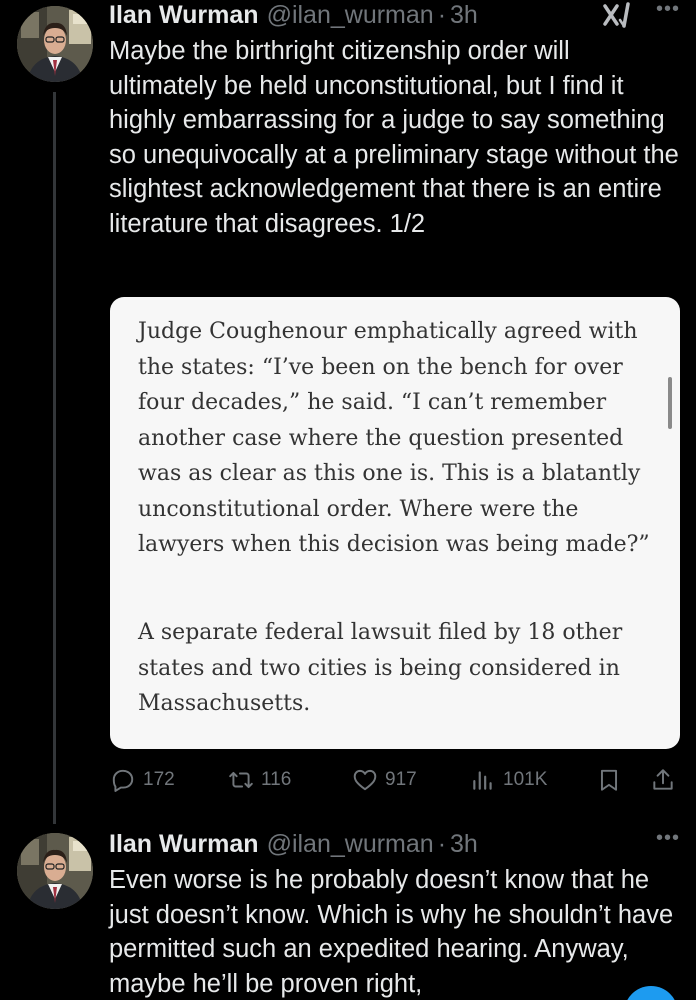 This screenshot has height=1000, width=696. Describe the element at coordinates (365, 780) in the screenshot. I see `heart-icon` at that location.